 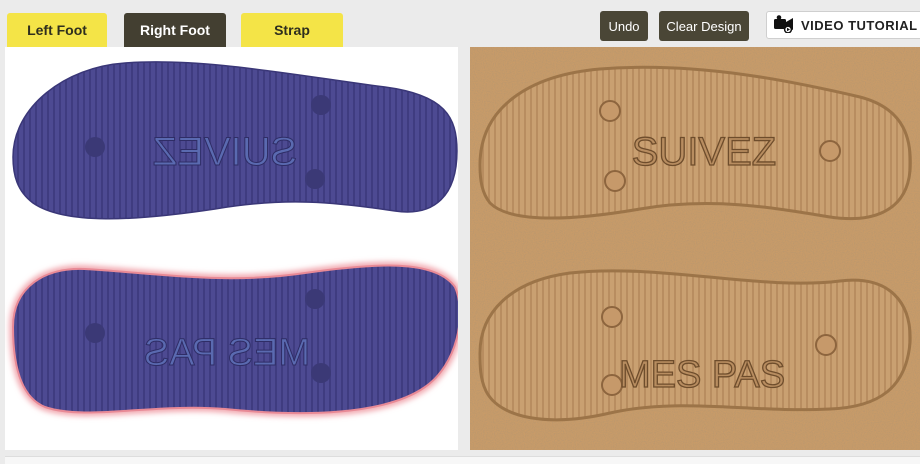 I want to click on tab-right-foot: Right Foot, so click(x=175, y=30).